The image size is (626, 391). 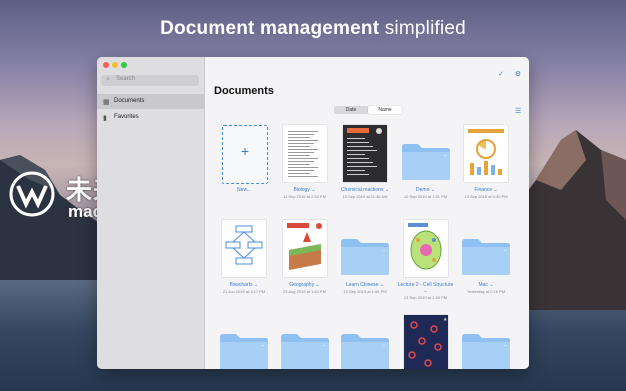 I want to click on document-item: Geography ⌄ 23 Aug 2019 at 1:40 PM, so click(x=305, y=264).